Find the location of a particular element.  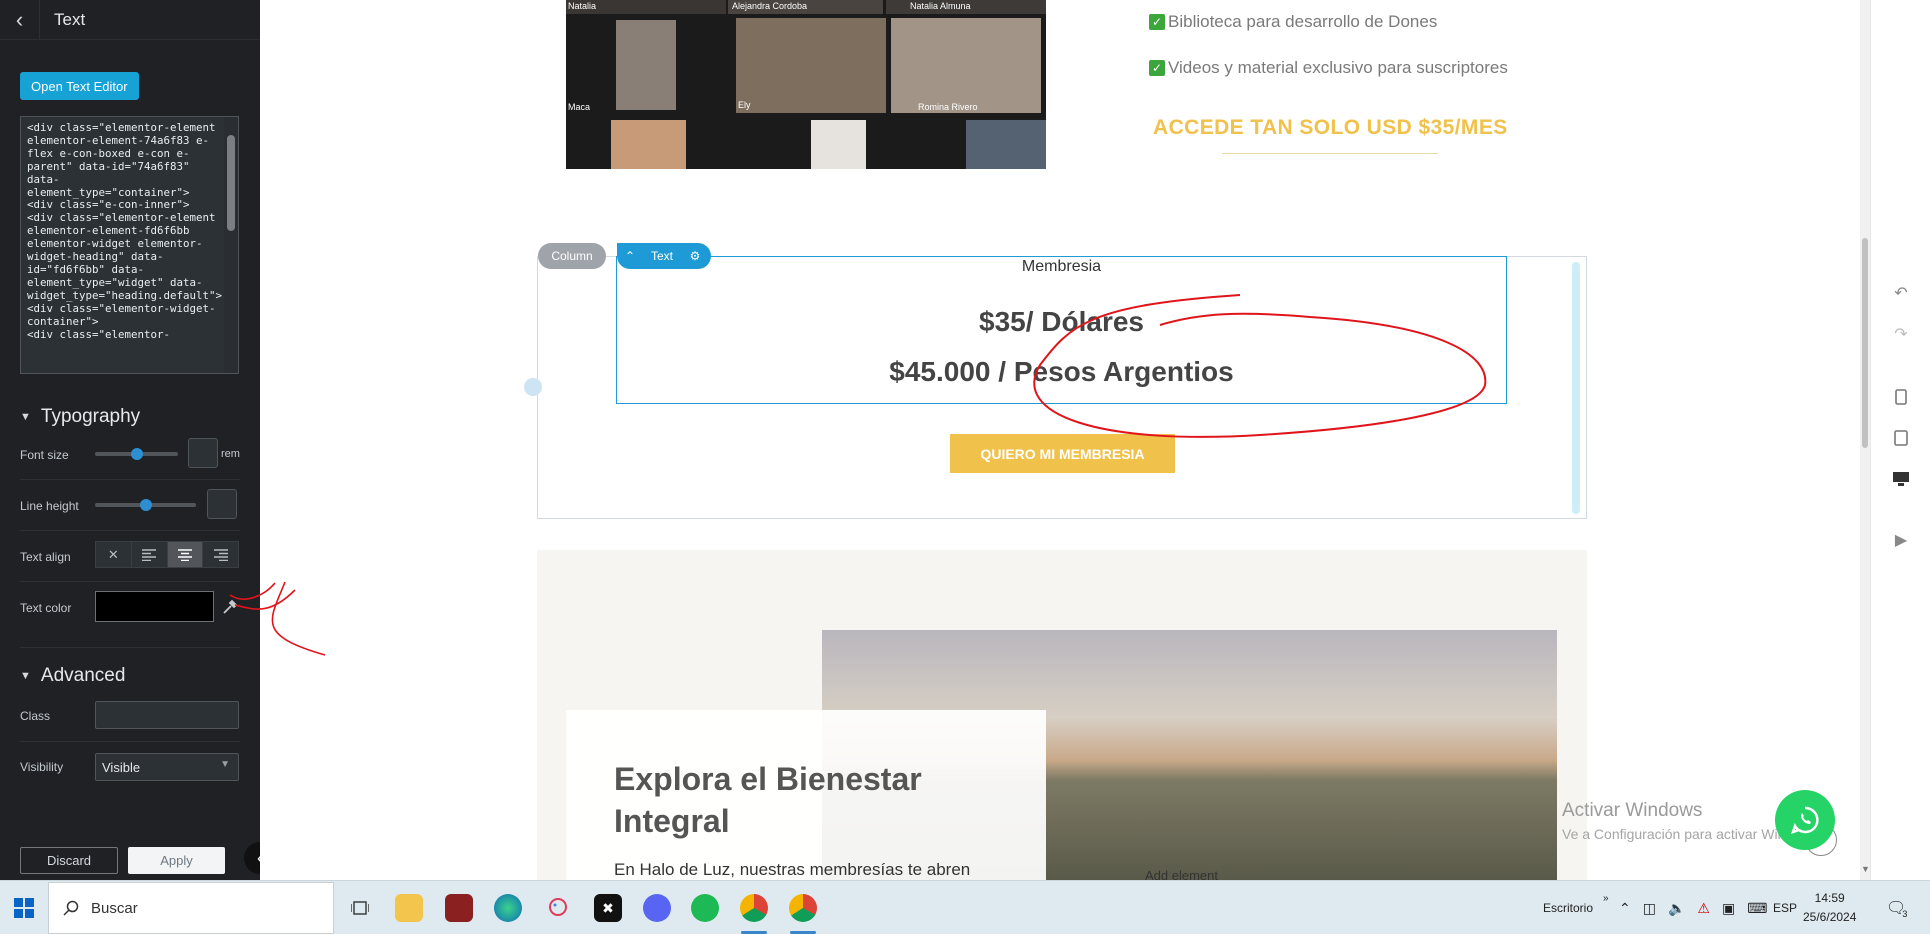

paint-icon is located at coordinates (558, 908).